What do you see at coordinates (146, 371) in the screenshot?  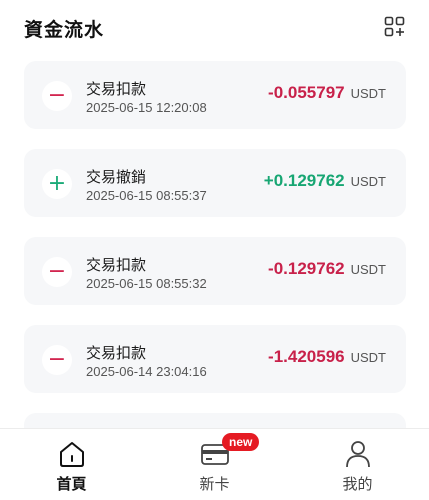 I see `transaction-time: 2025-06-14 23:04:16` at bounding box center [146, 371].